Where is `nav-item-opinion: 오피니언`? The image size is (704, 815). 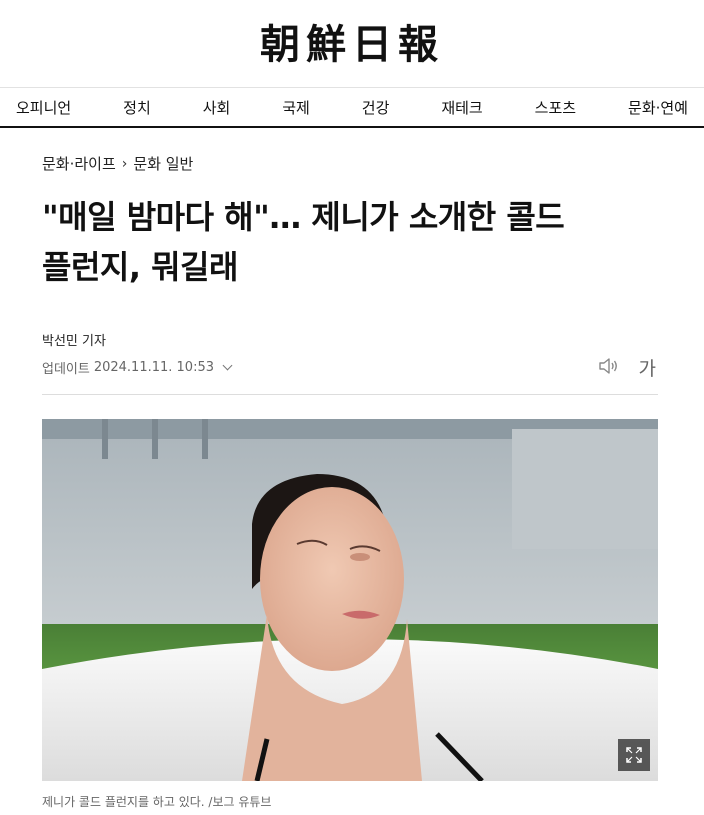
nav-item-opinion: 오피니언 is located at coordinates (43, 107).